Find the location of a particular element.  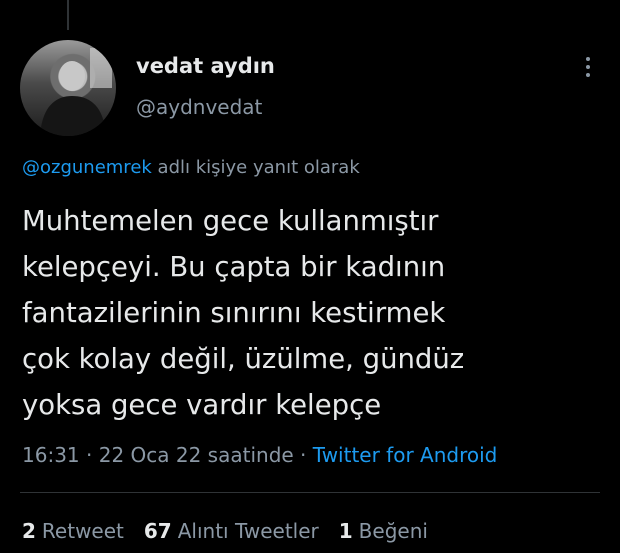

avatar-photo-icon is located at coordinates (76, 92).